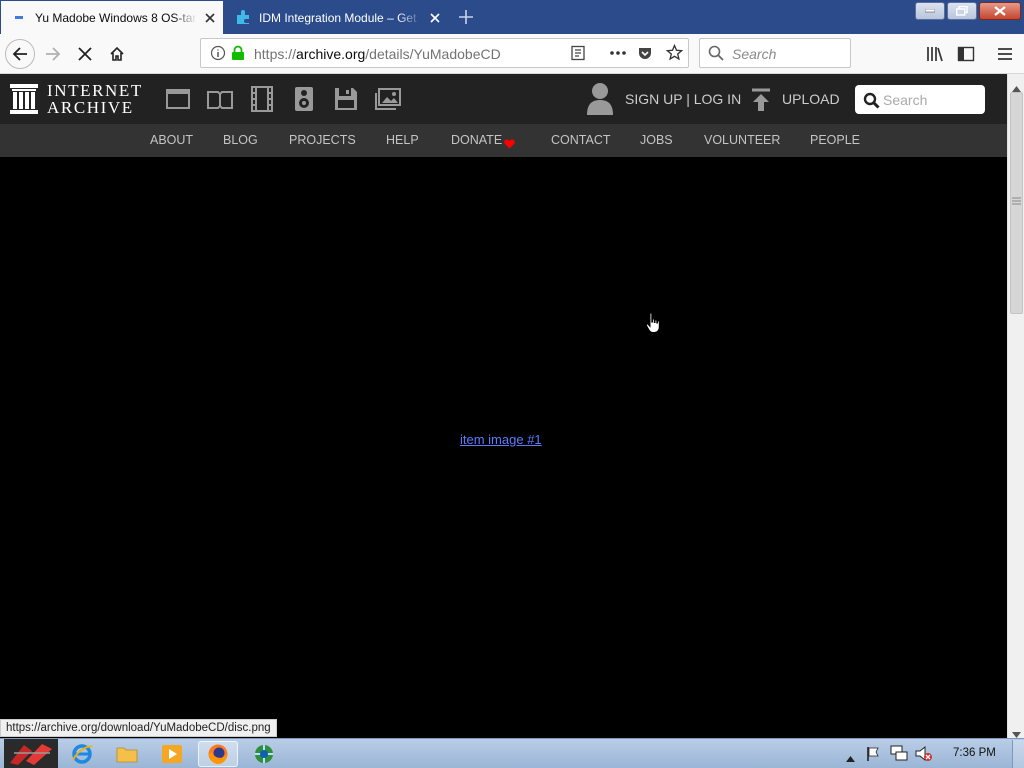  What do you see at coordinates (402, 140) in the screenshot?
I see `nav-help: HELP` at bounding box center [402, 140].